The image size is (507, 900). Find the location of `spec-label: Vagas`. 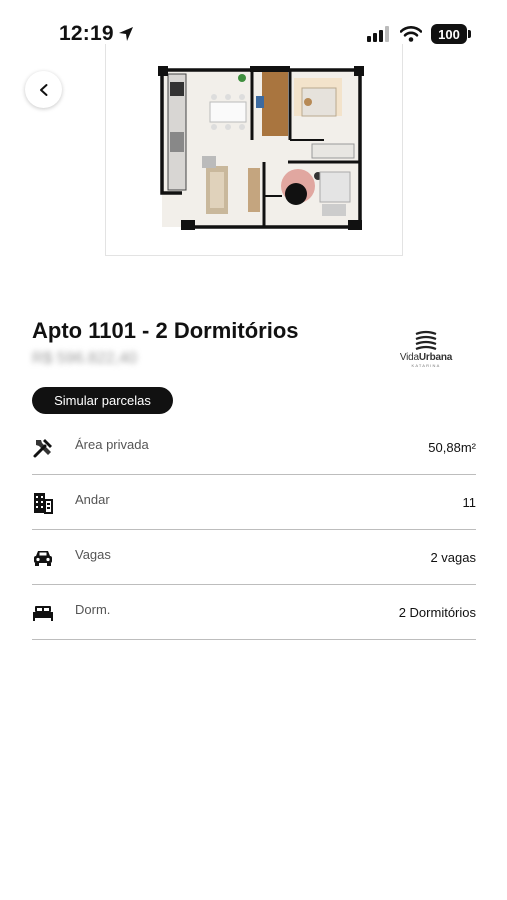

spec-label: Vagas is located at coordinates (93, 554).